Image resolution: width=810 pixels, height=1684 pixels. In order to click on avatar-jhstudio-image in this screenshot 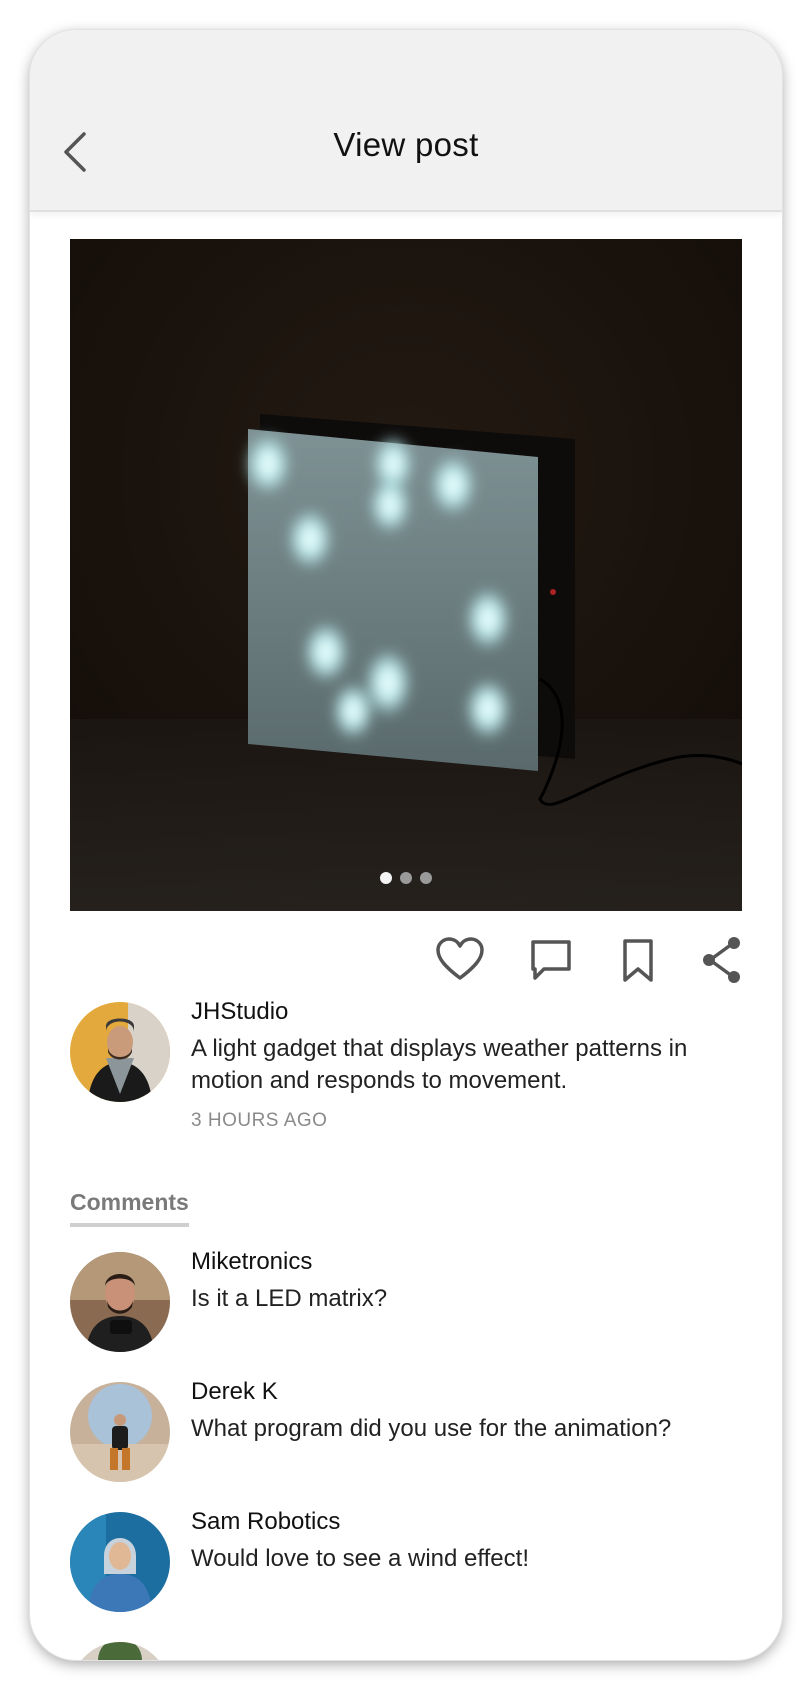, I will do `click(120, 1052)`.